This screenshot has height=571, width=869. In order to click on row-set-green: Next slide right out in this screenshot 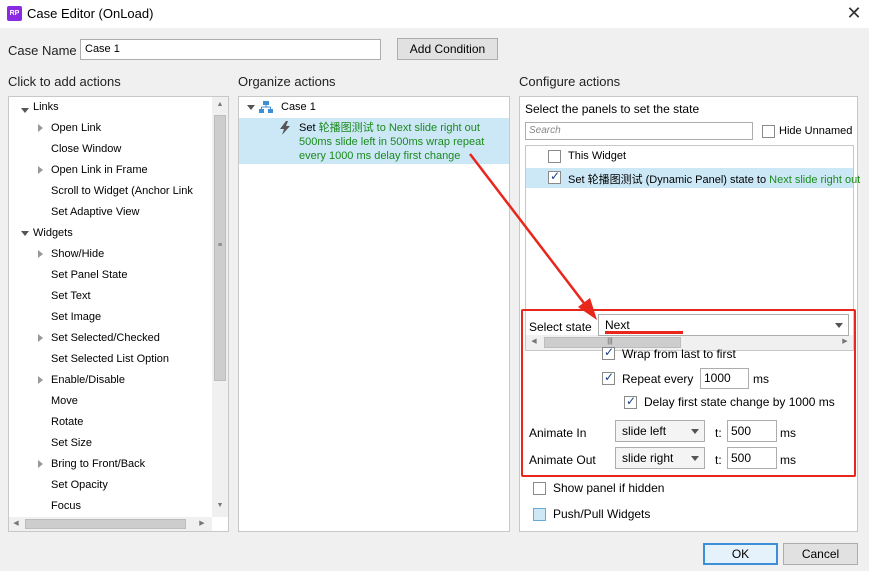, I will do `click(815, 180)`.